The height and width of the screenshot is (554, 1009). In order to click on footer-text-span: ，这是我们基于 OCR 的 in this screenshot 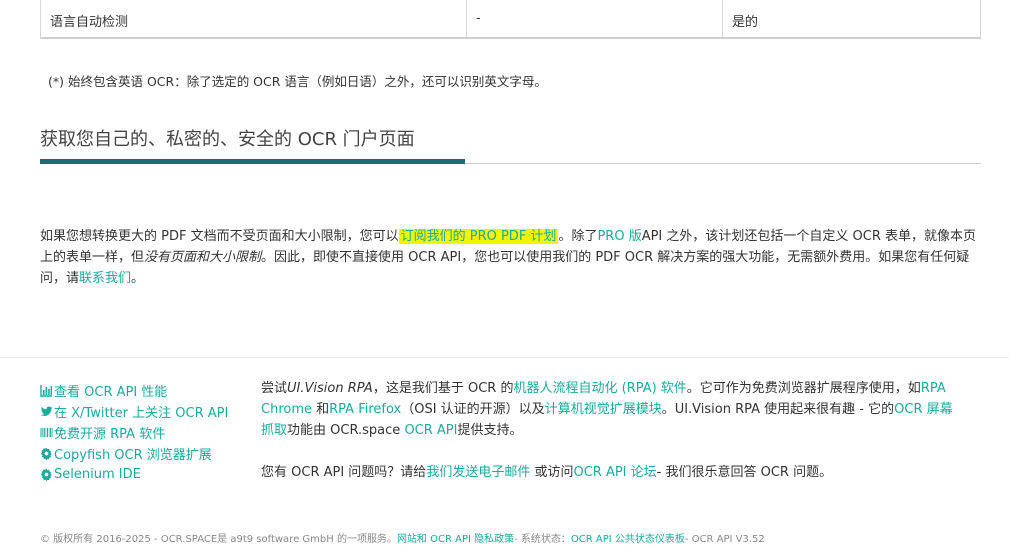, I will do `click(443, 388)`.